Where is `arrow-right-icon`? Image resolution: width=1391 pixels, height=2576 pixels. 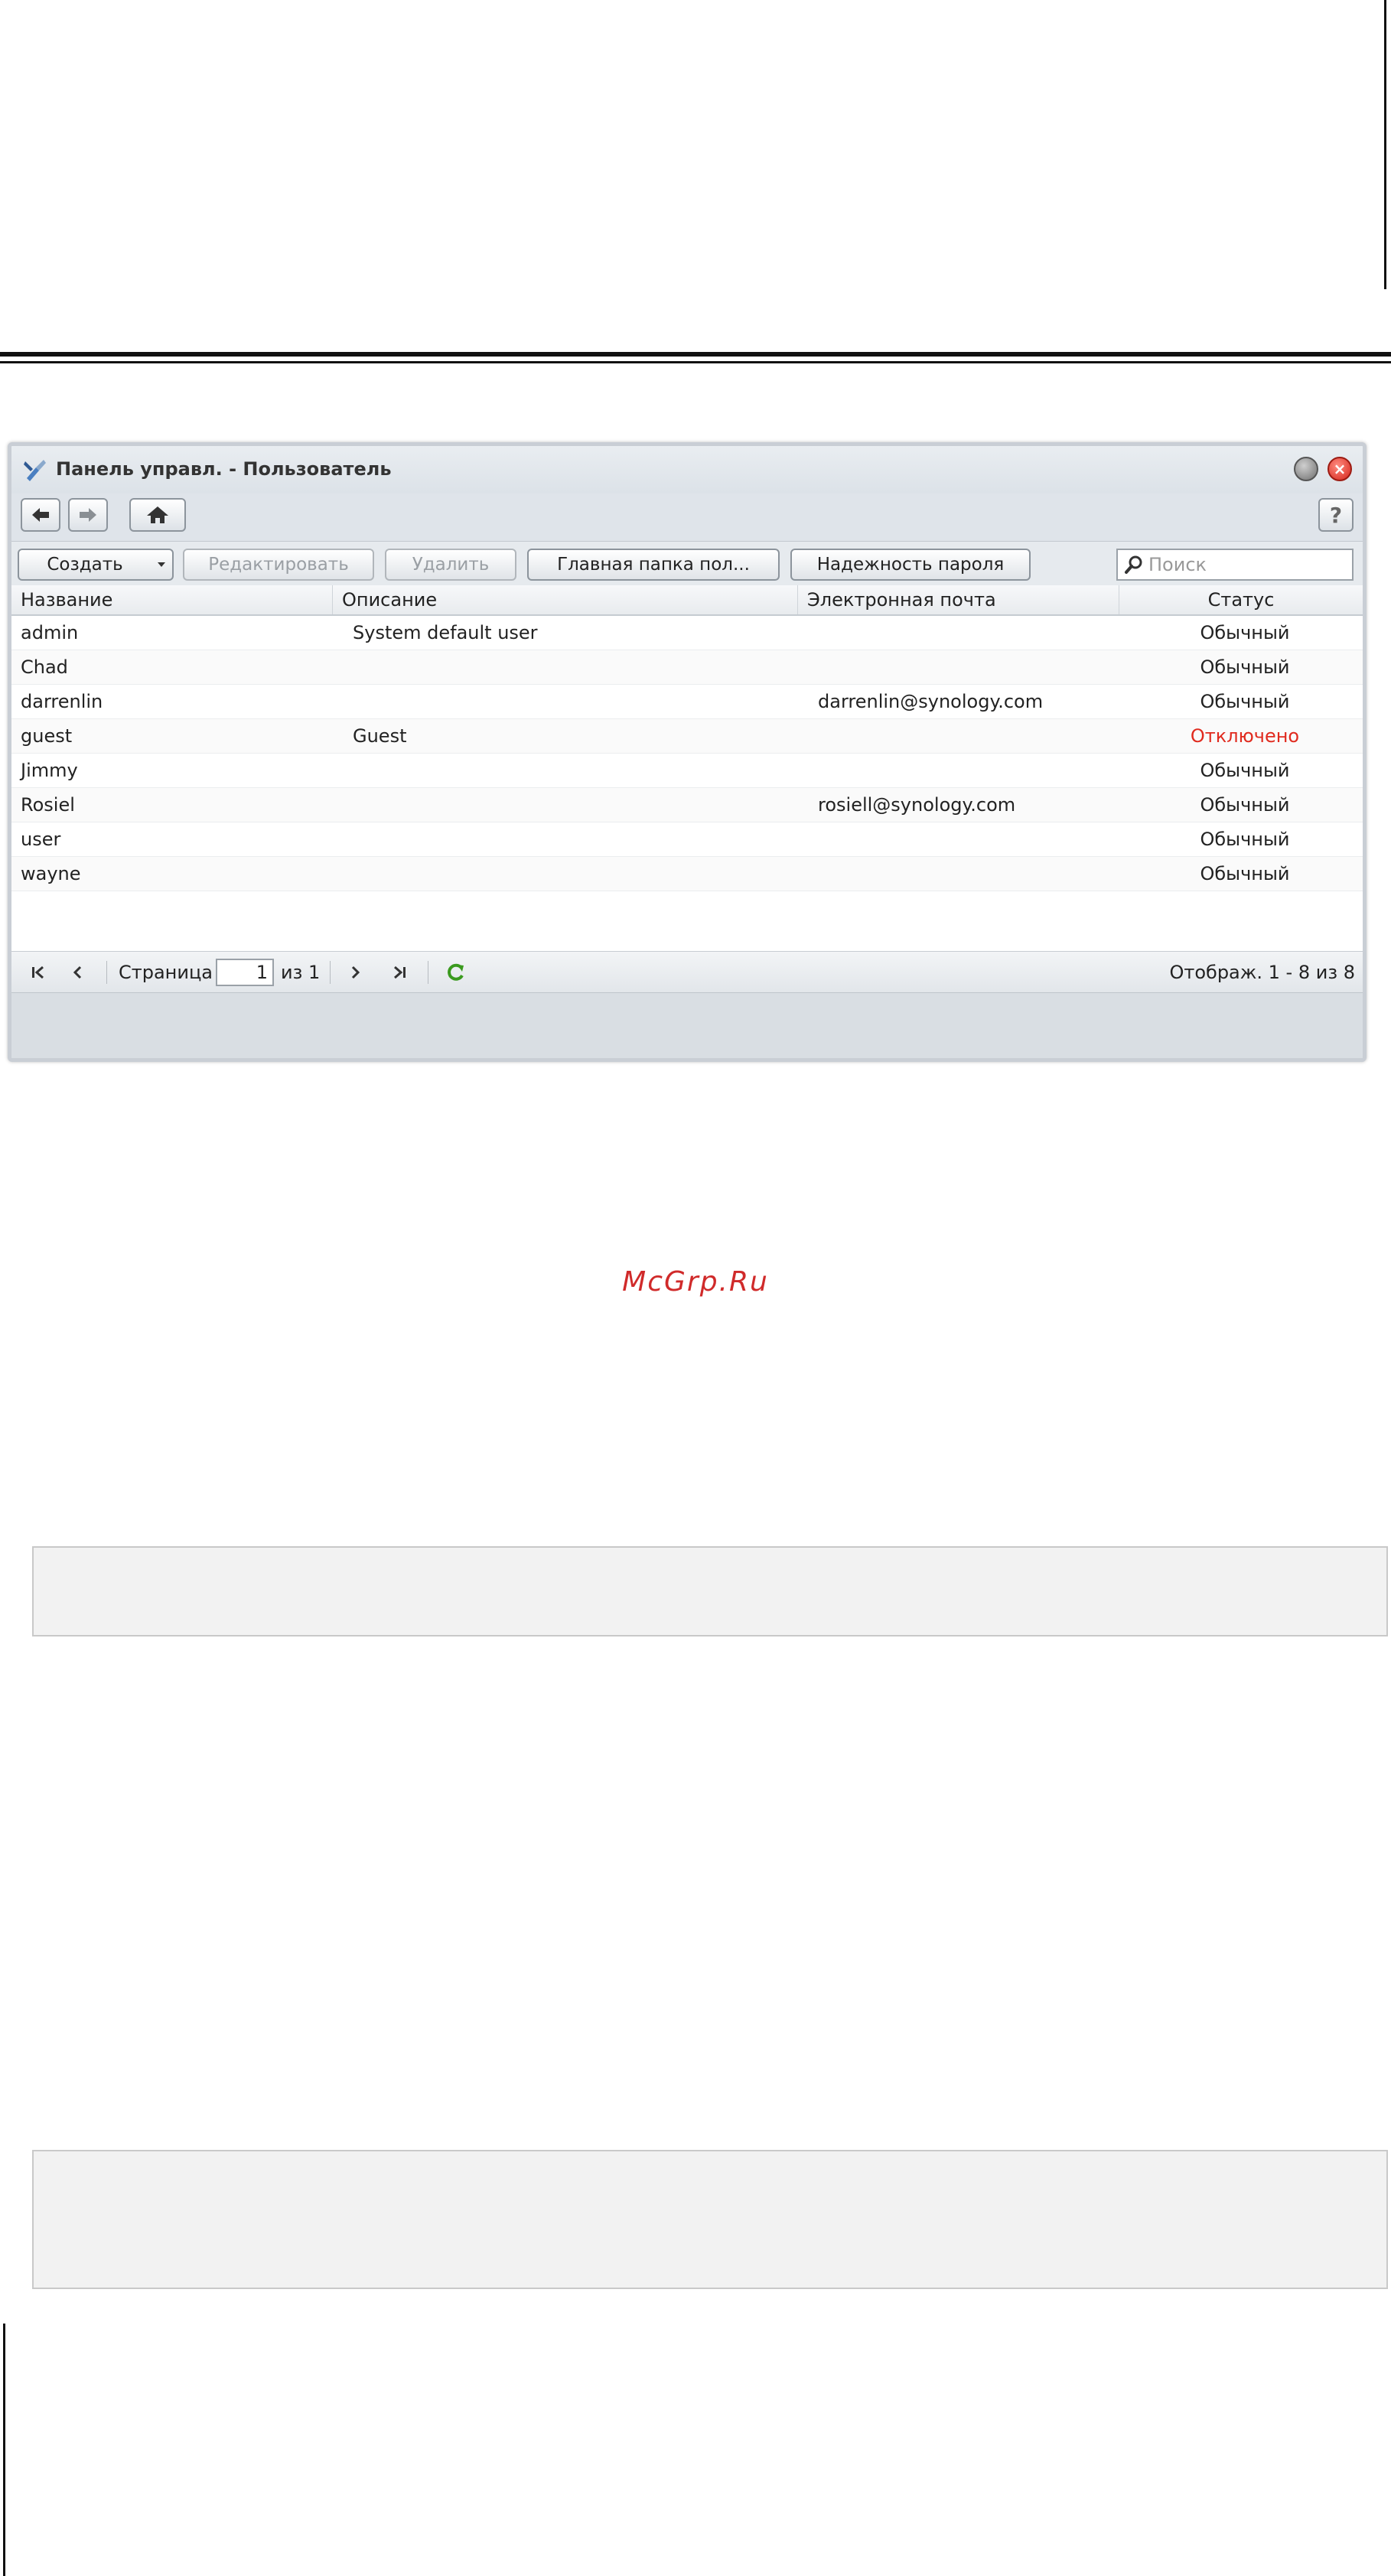 arrow-right-icon is located at coordinates (88, 515).